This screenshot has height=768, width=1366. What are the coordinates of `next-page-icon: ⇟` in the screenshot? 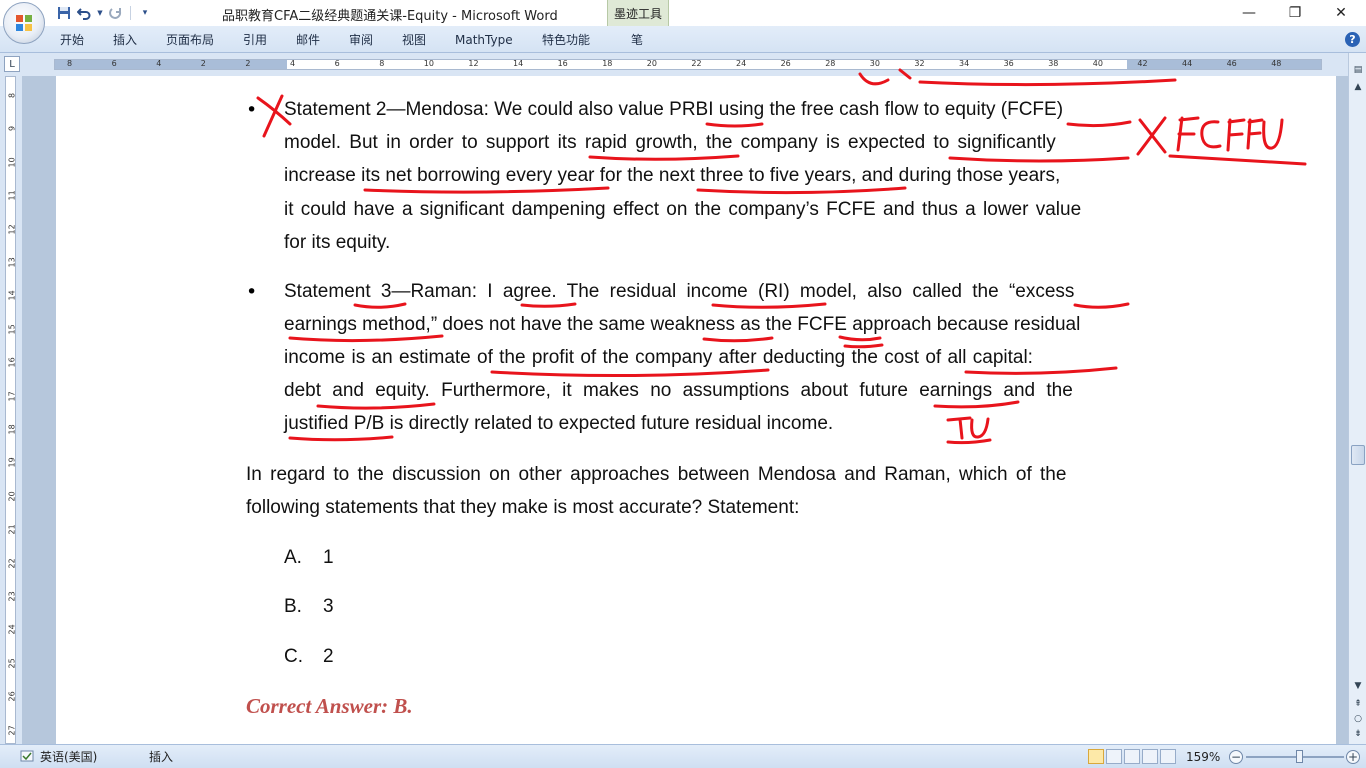 It's located at (1358, 734).